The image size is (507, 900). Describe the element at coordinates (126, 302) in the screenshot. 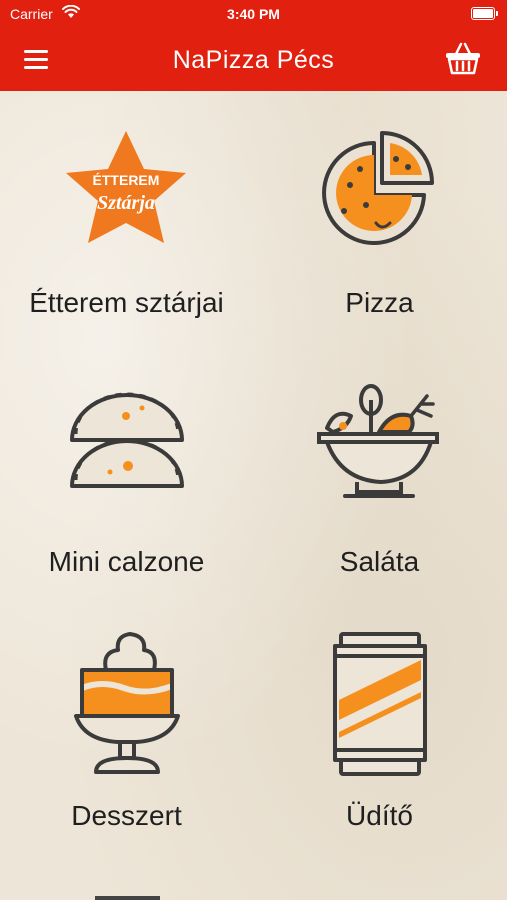

I see `category-label: Étterem sztárjai` at that location.